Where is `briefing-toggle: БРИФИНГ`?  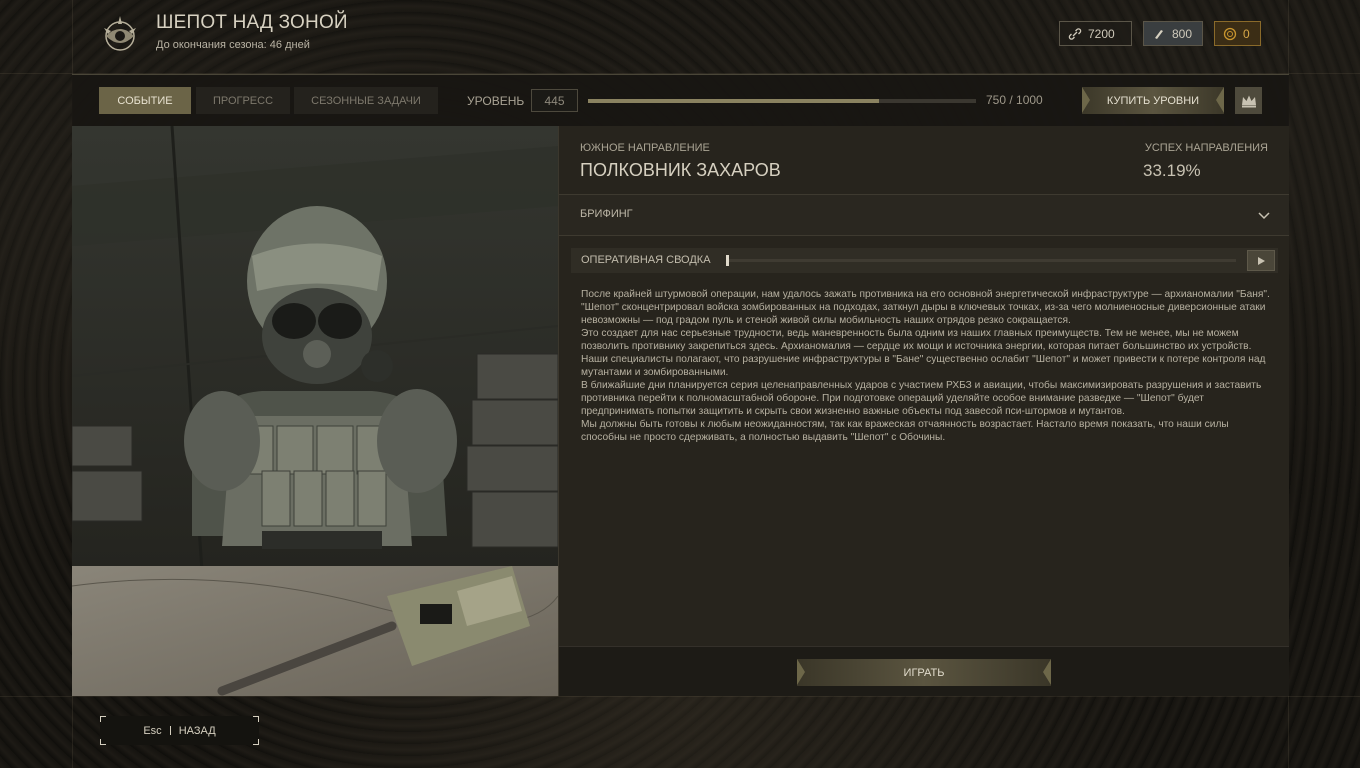
briefing-toggle: БРИФИНГ is located at coordinates (924, 215).